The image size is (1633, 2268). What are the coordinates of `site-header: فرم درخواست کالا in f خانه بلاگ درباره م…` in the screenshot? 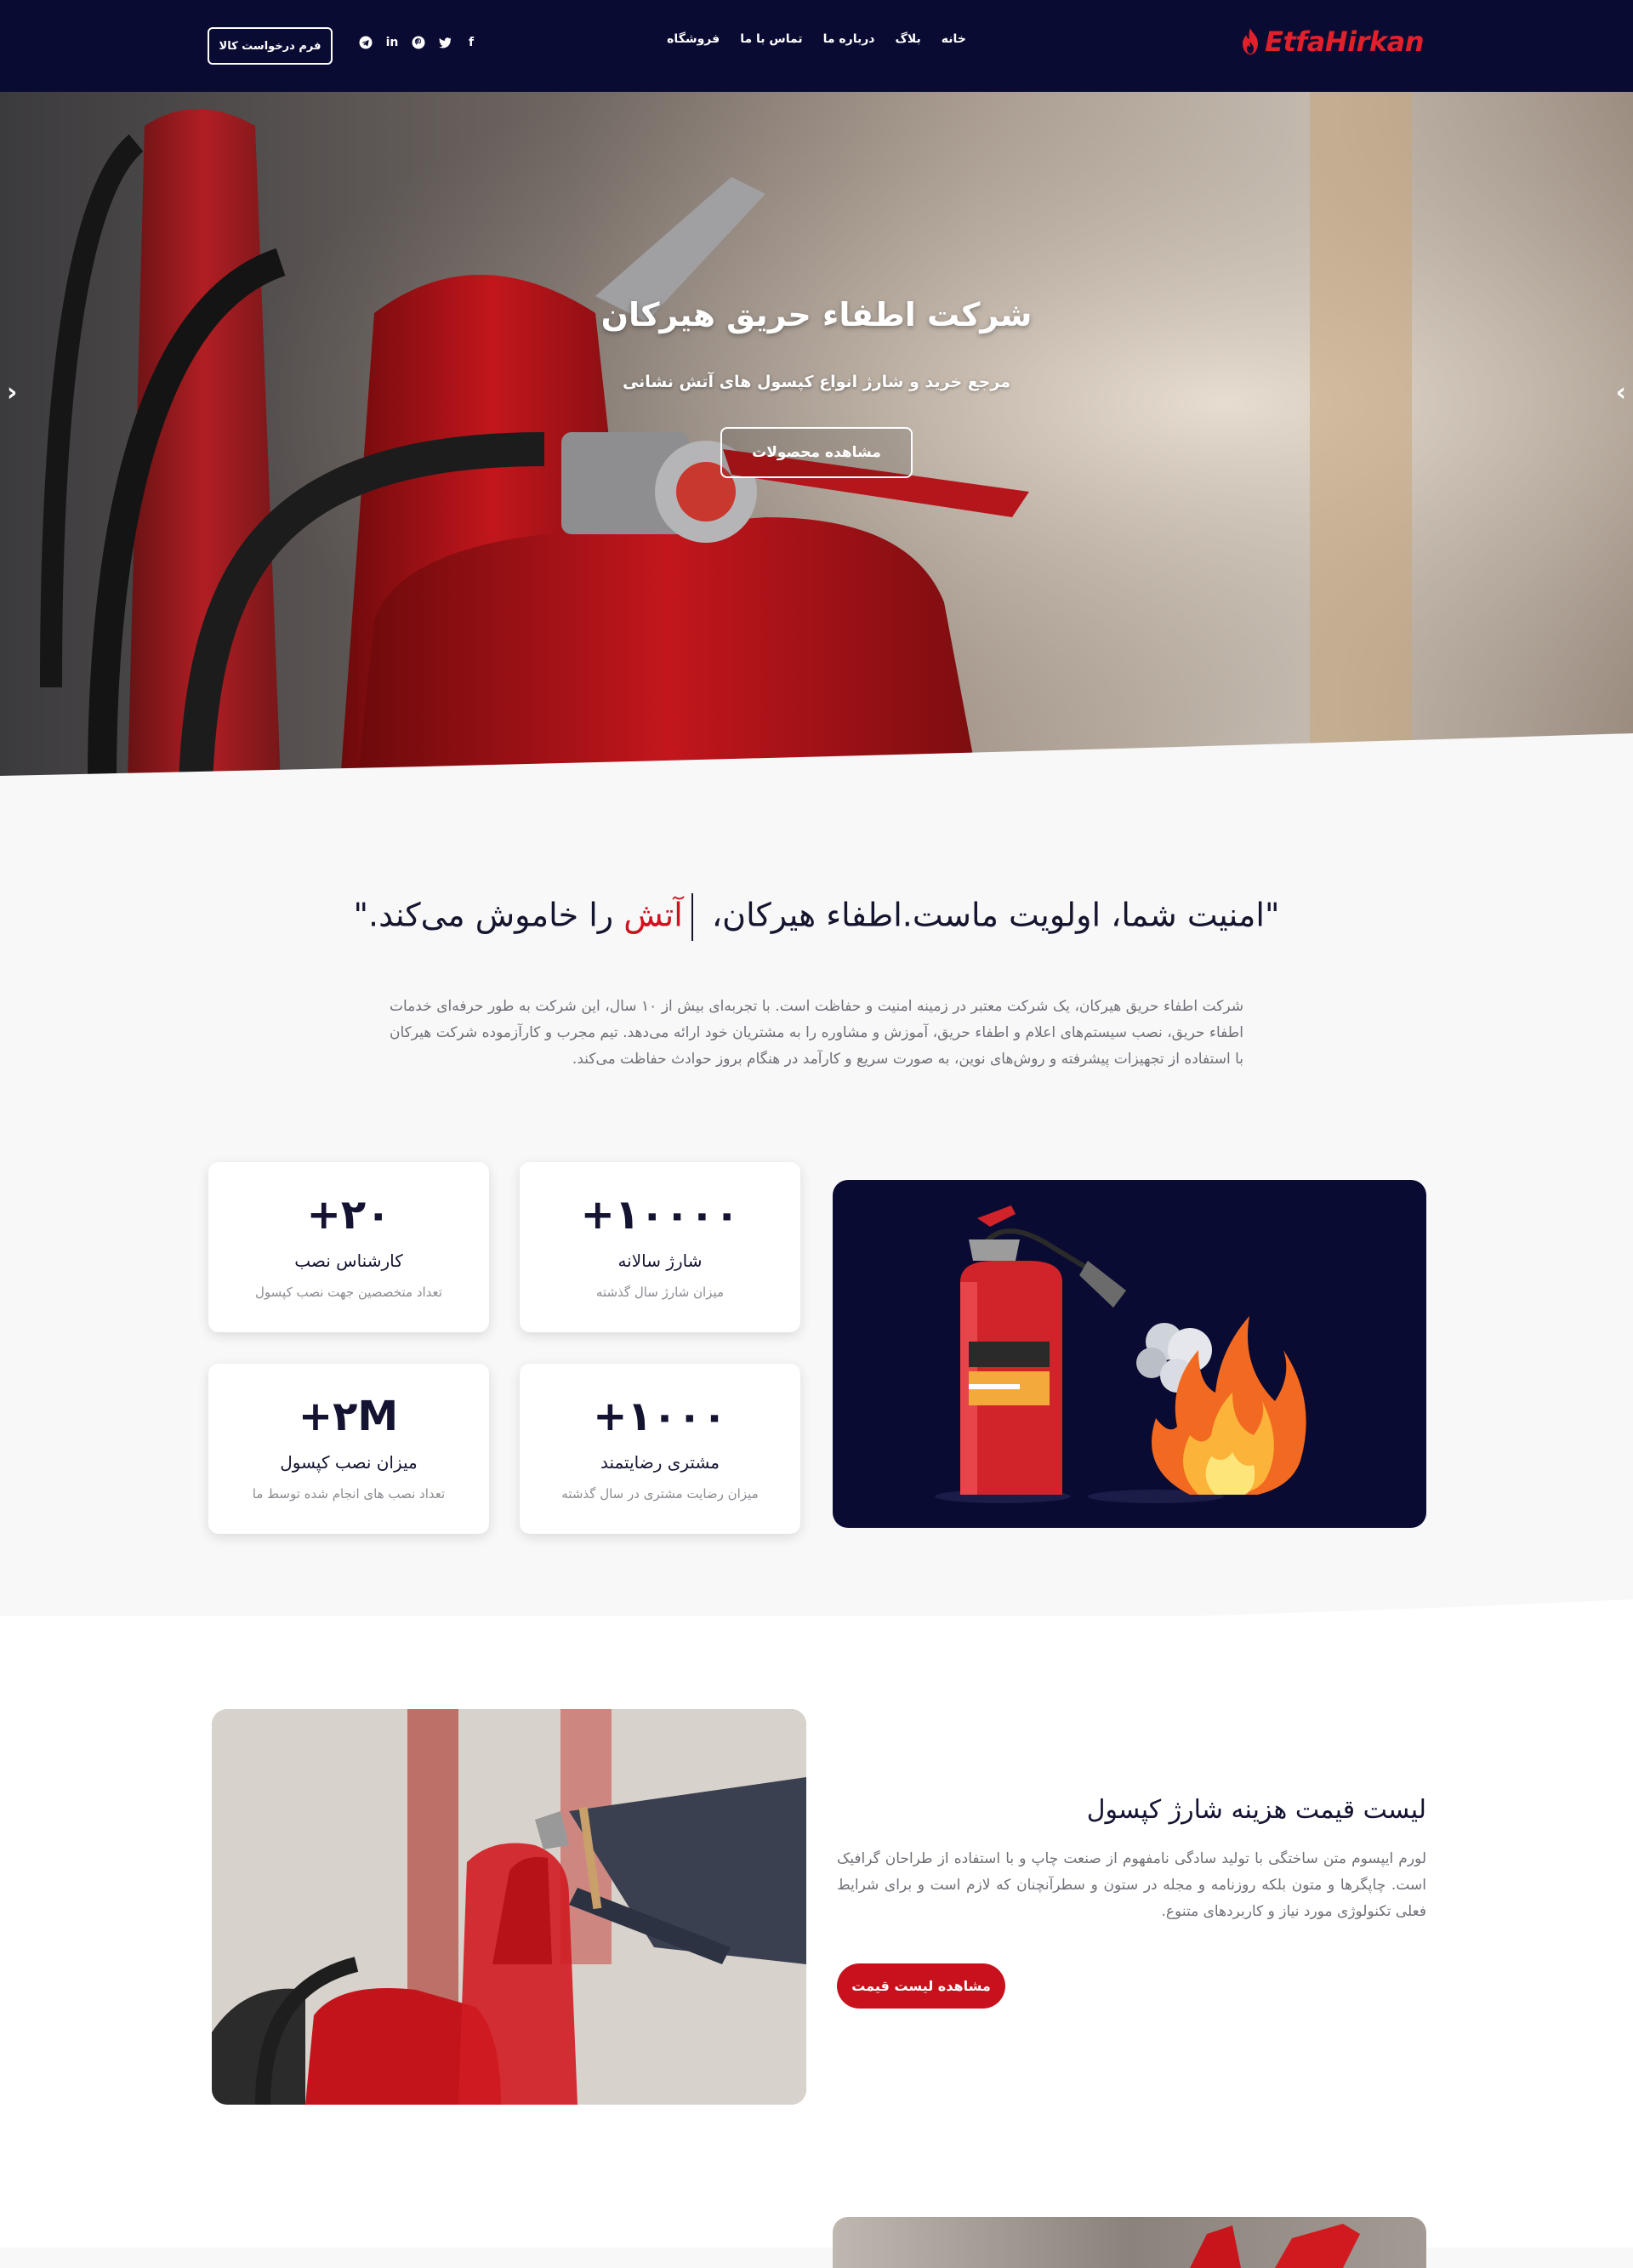 It's located at (816, 46).